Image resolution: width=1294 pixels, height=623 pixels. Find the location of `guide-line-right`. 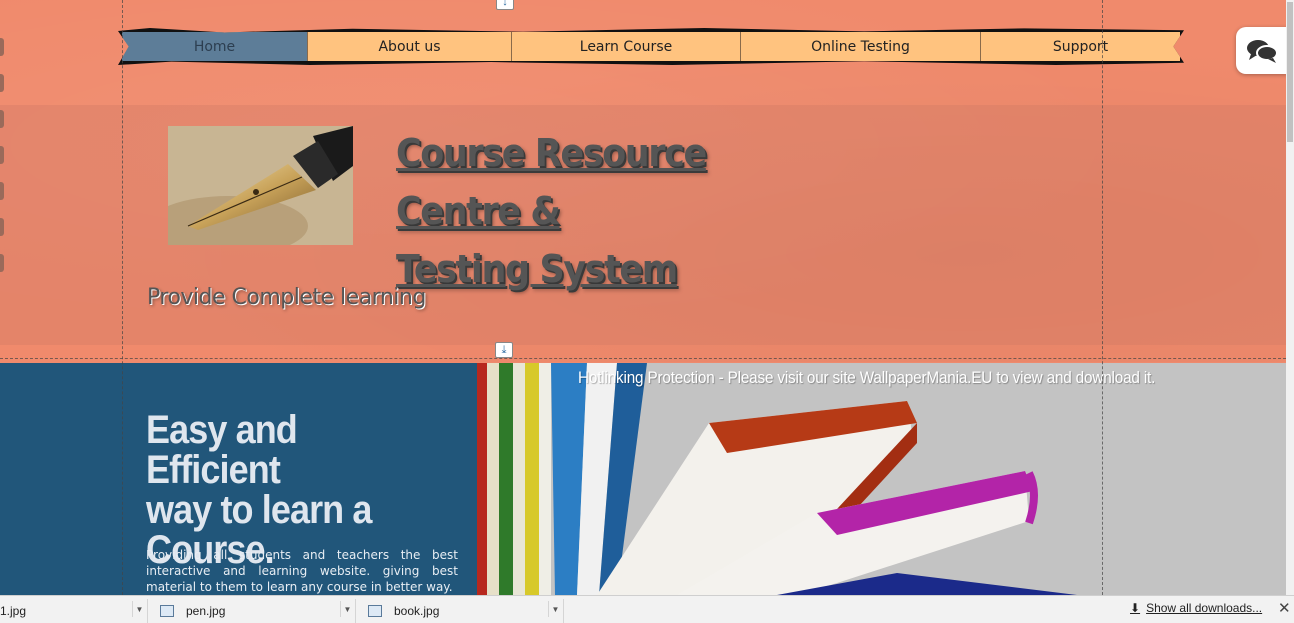

guide-line-right is located at coordinates (1102, 297).